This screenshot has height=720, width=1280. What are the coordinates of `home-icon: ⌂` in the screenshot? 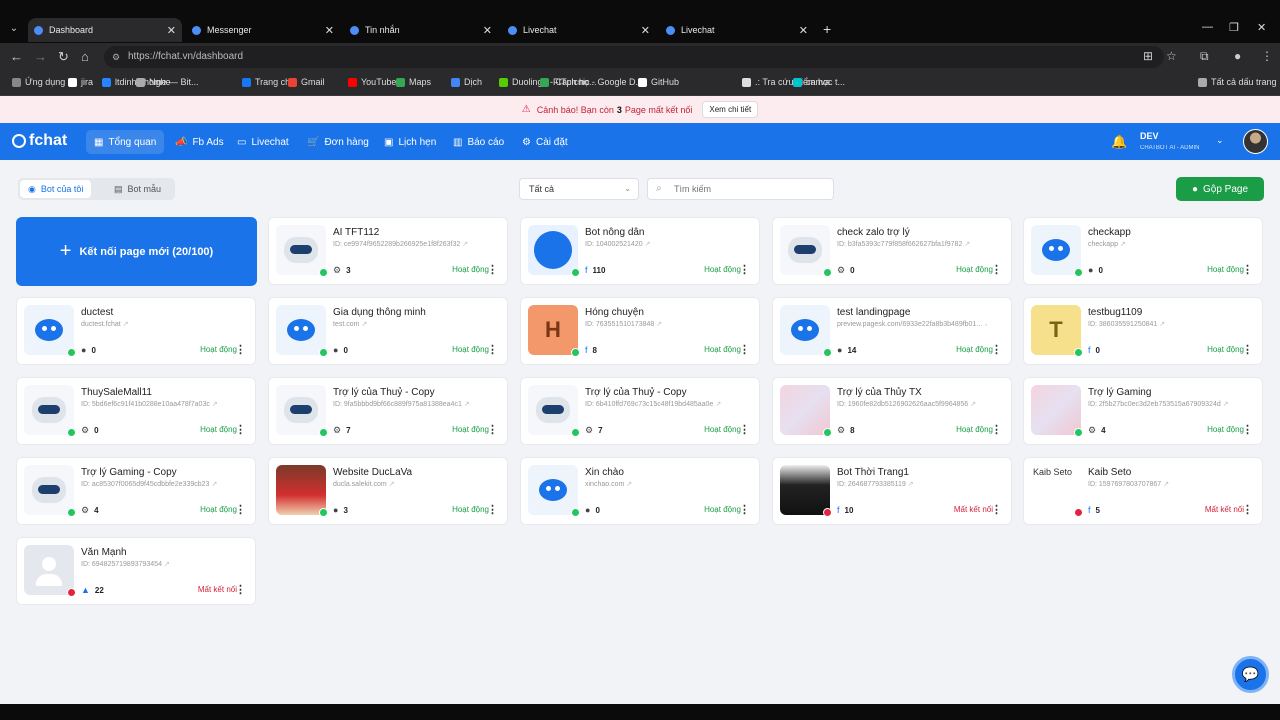 It's located at (85, 56).